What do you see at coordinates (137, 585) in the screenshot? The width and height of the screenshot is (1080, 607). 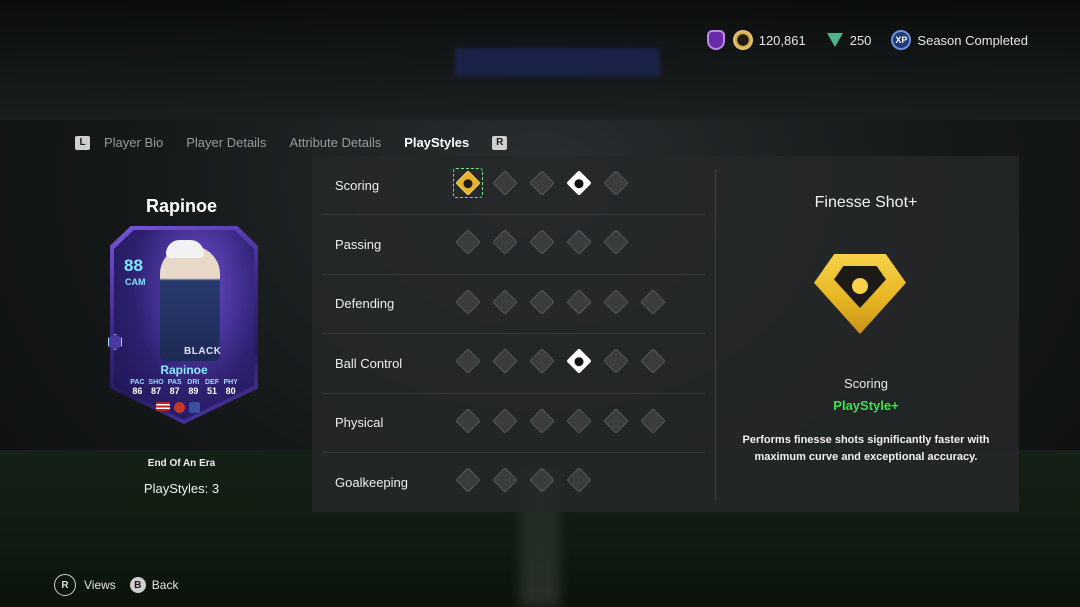 I see `b-button-icon: B` at bounding box center [137, 585].